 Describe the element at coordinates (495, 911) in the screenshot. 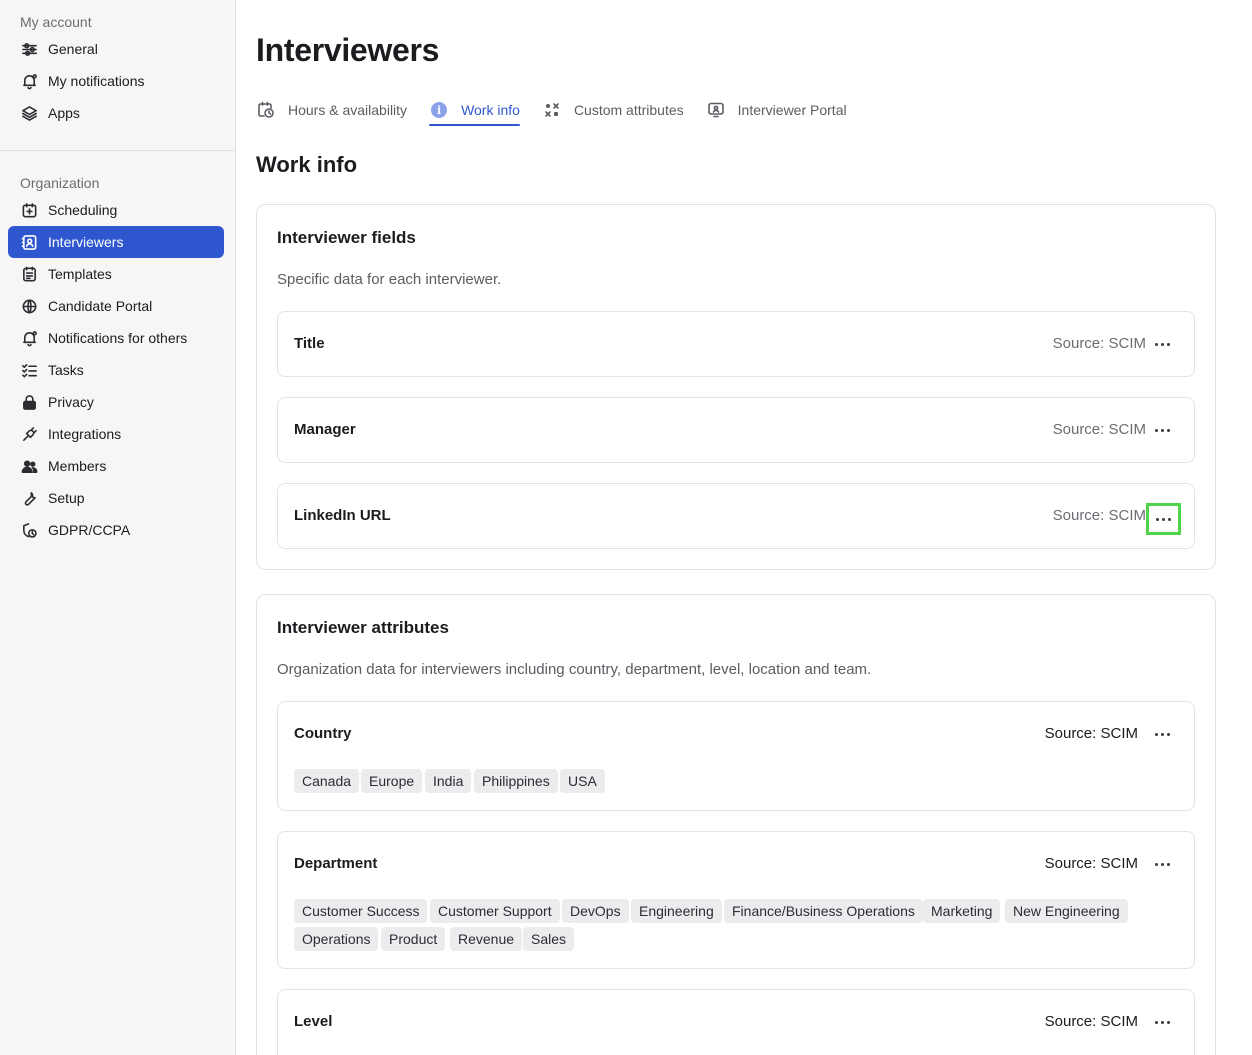

I see `tag-chip: Customer Support` at that location.